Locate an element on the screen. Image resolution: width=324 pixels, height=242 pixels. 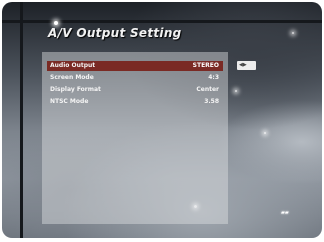
menu-item-audio-output: Audio Output STEREO is located at coordinates (135, 66).